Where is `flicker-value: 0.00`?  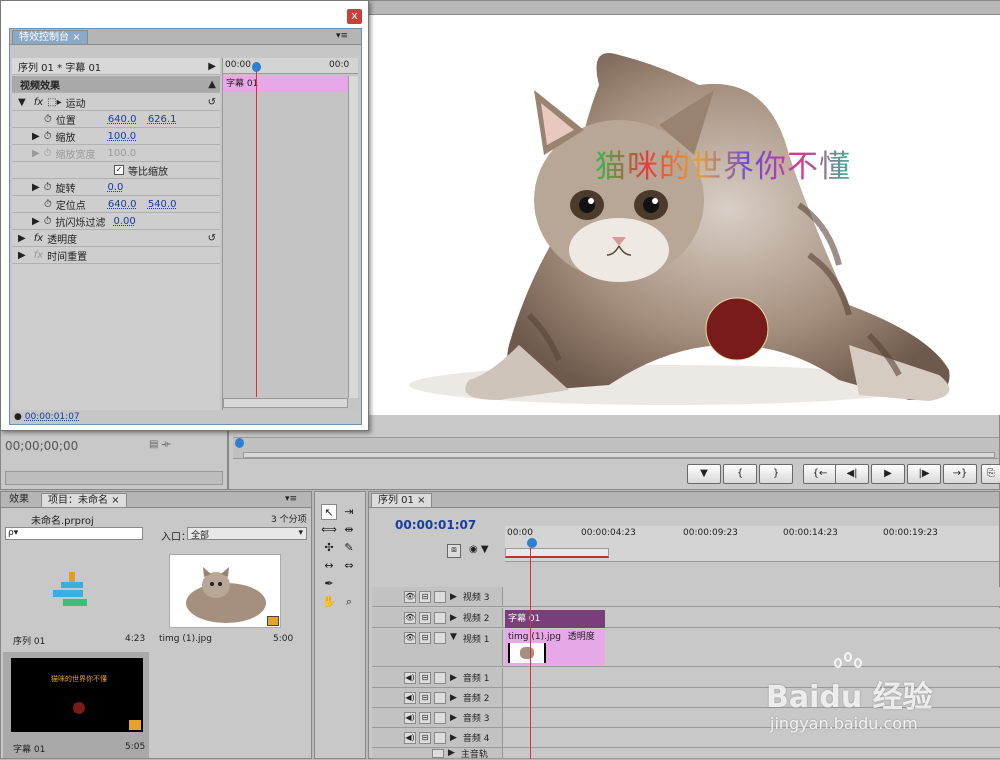 flicker-value: 0.00 is located at coordinates (125, 221).